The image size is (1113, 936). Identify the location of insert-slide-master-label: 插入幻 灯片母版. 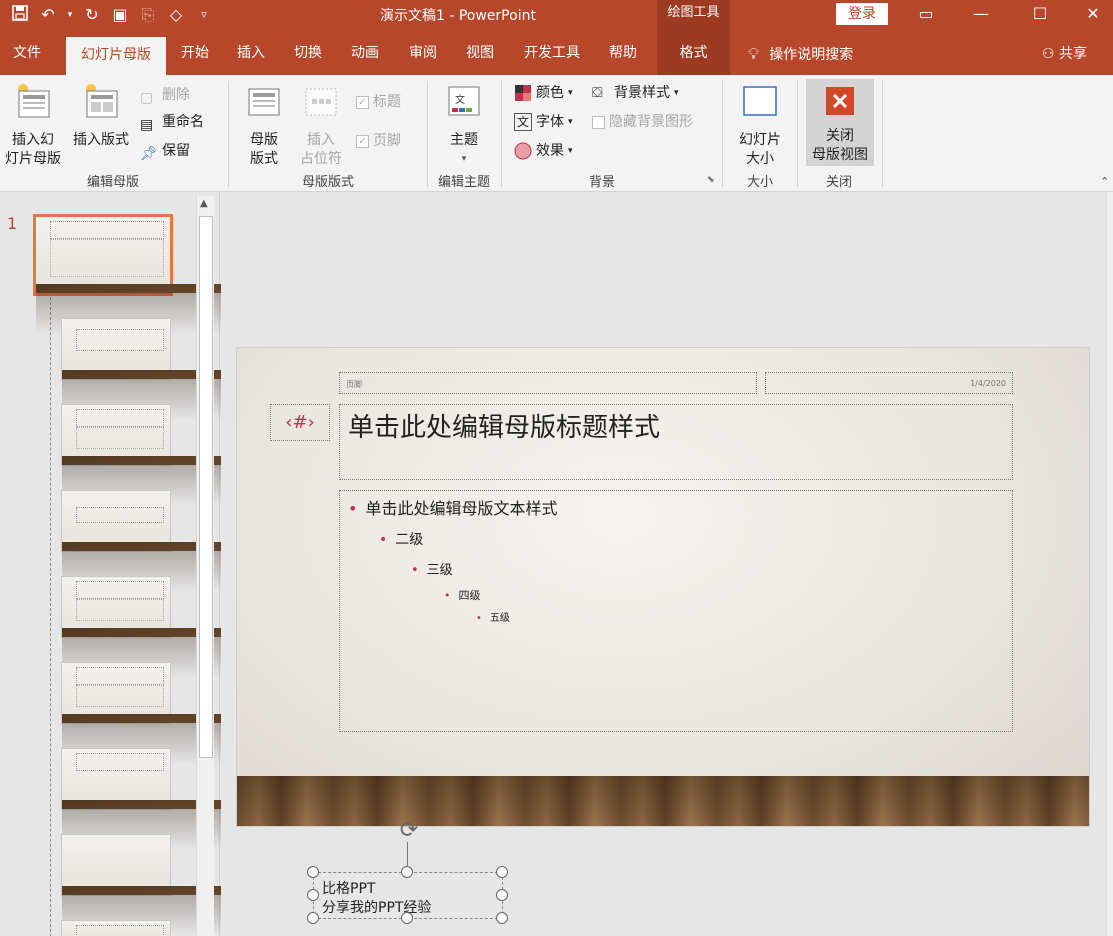
(33, 149).